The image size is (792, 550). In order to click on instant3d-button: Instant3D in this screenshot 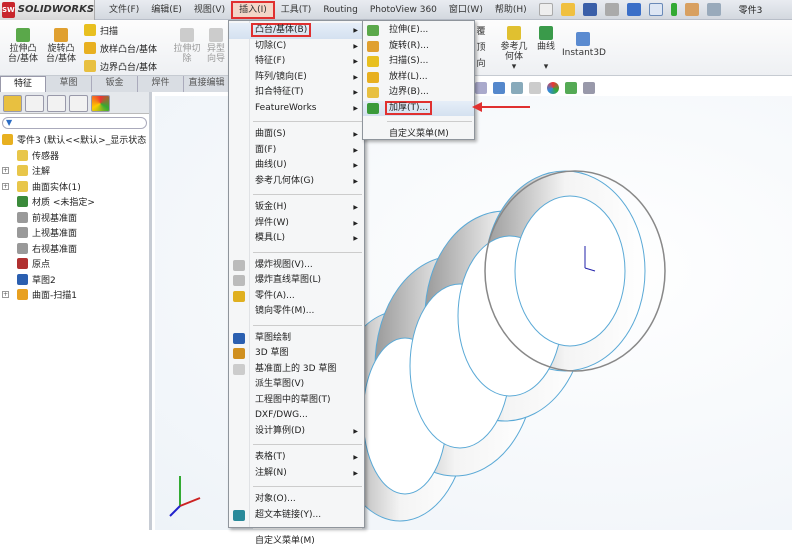, I will do `click(584, 44)`.